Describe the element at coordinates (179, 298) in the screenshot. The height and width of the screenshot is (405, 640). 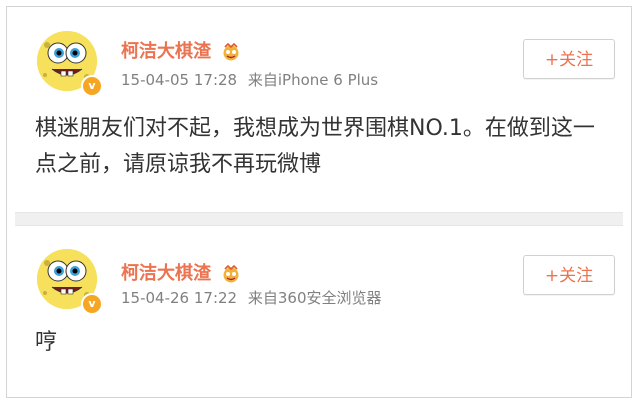
I see `post-timestamp: 15-04-26 17:22` at that location.